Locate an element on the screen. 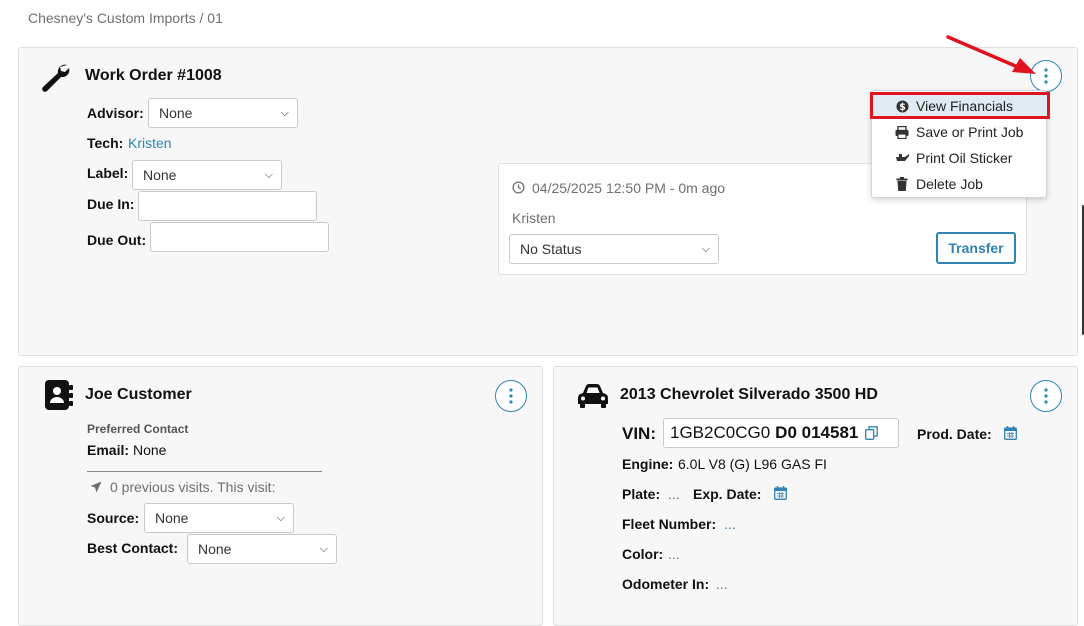 This screenshot has height=626, width=1084. annotation-highlight-box is located at coordinates (960, 105).